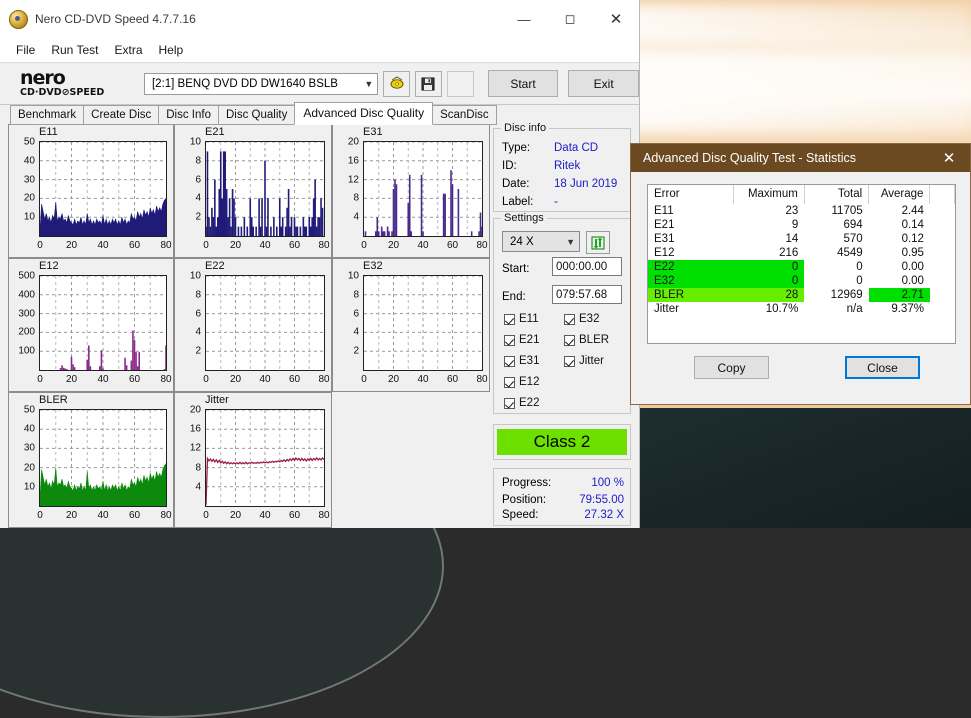 This screenshot has height=718, width=971. Describe the element at coordinates (521, 382) in the screenshot. I see `checkbox-e12: E12` at that location.